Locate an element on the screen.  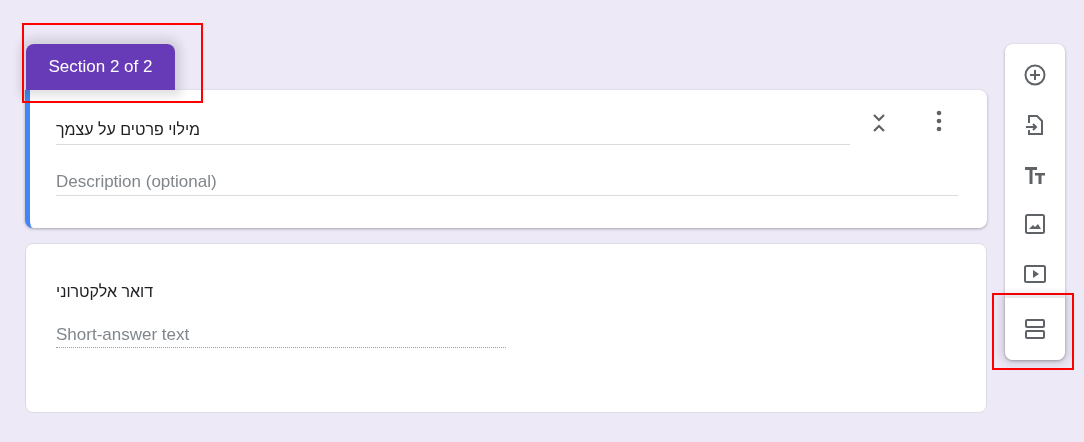
toolbar-button is located at coordinates (1035, 329).